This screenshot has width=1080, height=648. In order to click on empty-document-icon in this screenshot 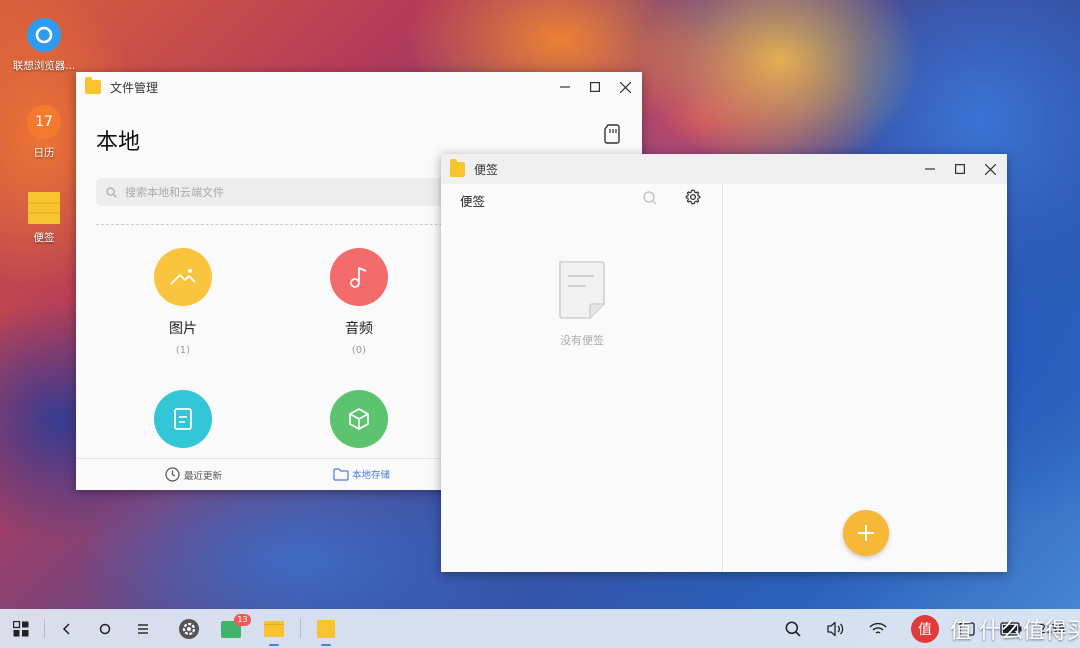, I will do `click(582, 292)`.